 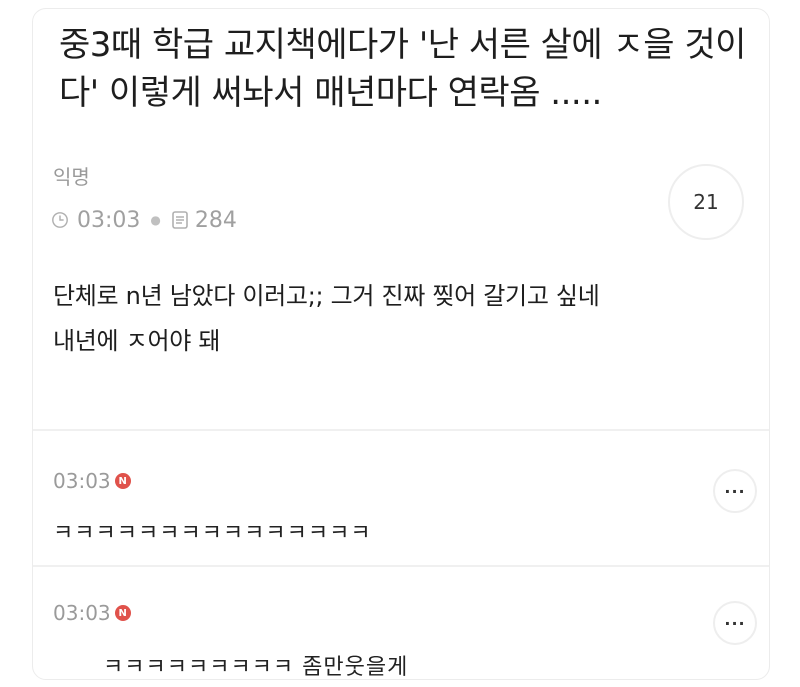 What do you see at coordinates (212, 533) in the screenshot?
I see `comment-text: ㅋㅋㅋㅋㅋㅋㅋㅋㅋㅋㅋㅋㅋㅋㅋ` at bounding box center [212, 533].